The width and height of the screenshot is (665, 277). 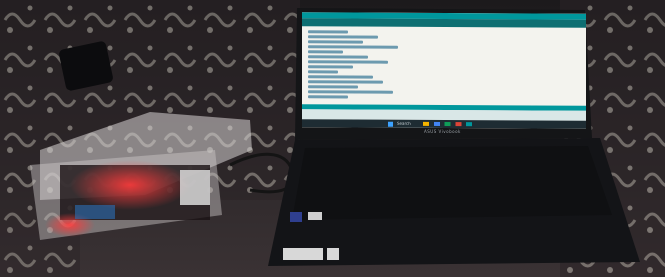 What do you see at coordinates (452, 124) in the screenshot?
I see `taskbar-icons` at bounding box center [452, 124].